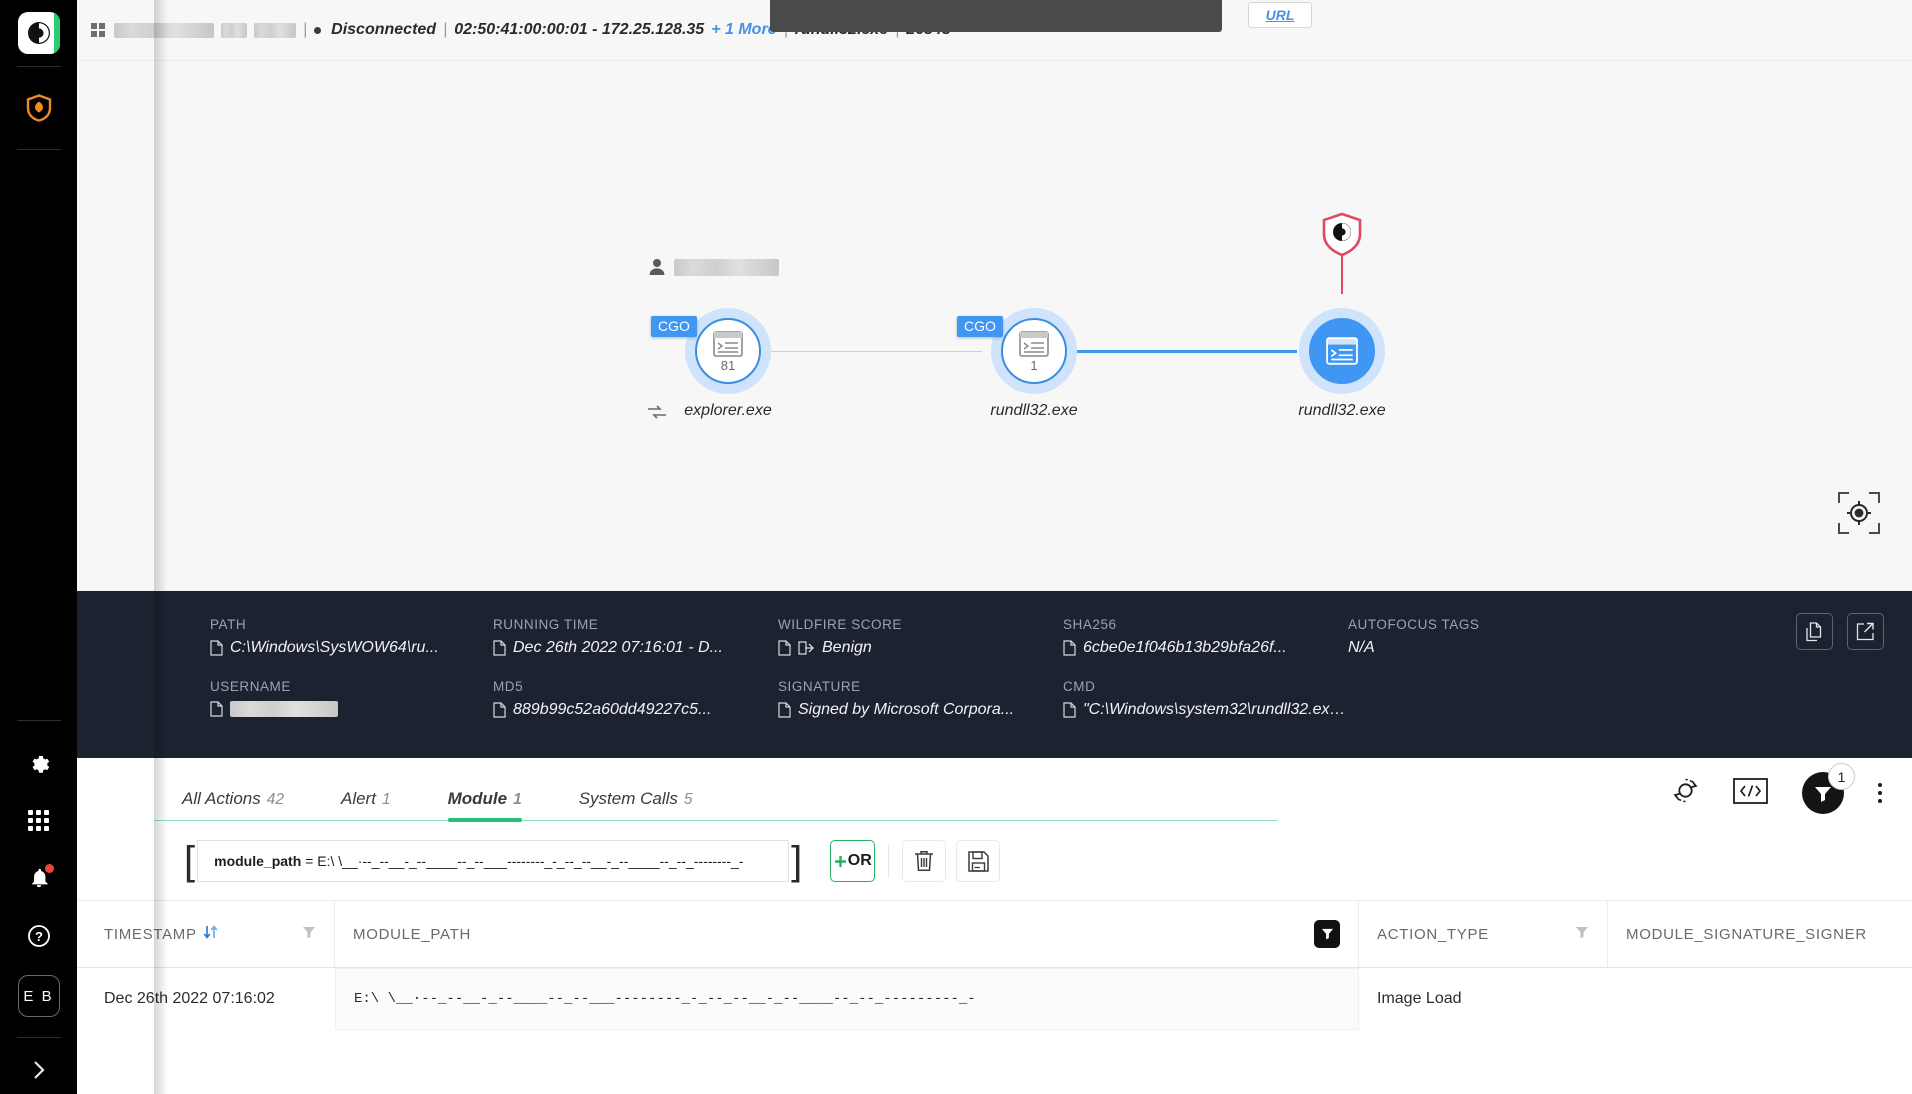  I want to click on avatar-initials: E B, so click(38, 996).